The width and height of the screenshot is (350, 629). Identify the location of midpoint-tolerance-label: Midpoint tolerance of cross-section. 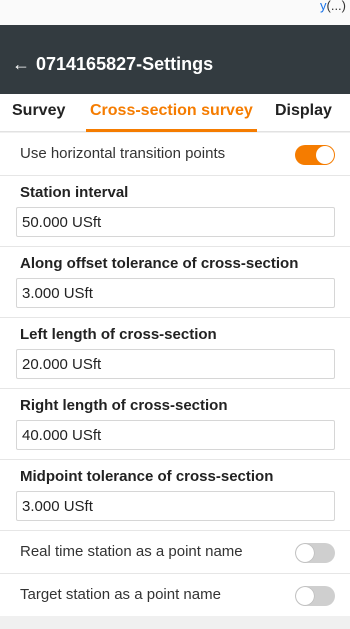
(147, 476).